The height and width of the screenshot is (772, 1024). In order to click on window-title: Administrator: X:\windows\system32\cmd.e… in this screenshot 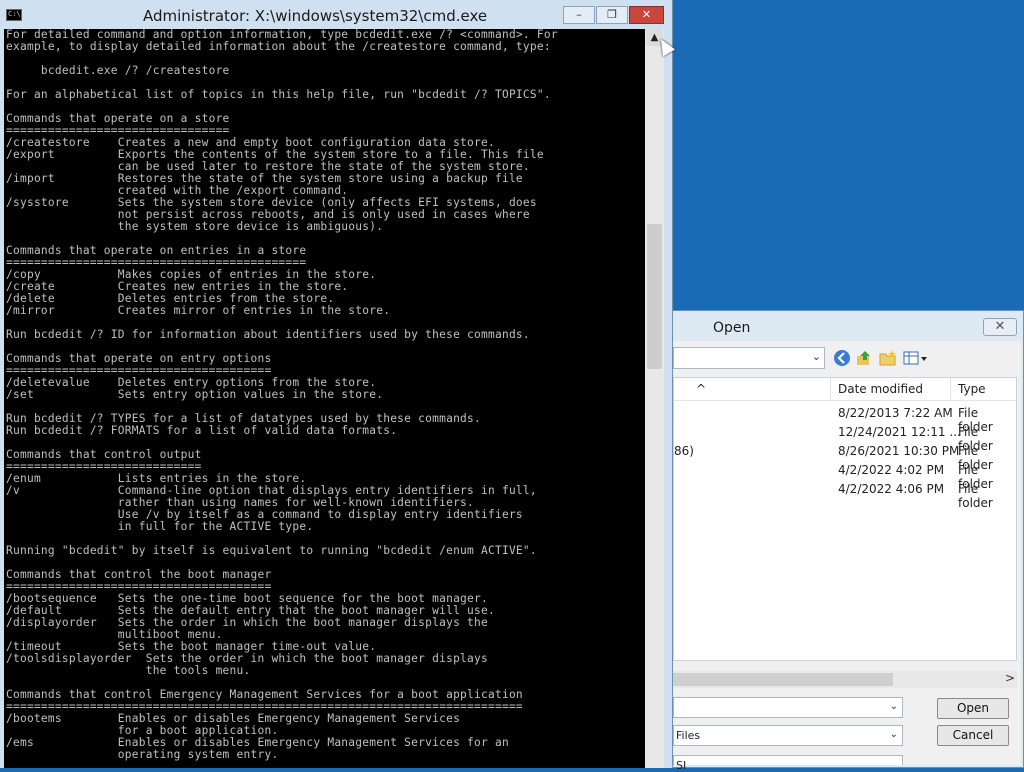, I will do `click(315, 16)`.